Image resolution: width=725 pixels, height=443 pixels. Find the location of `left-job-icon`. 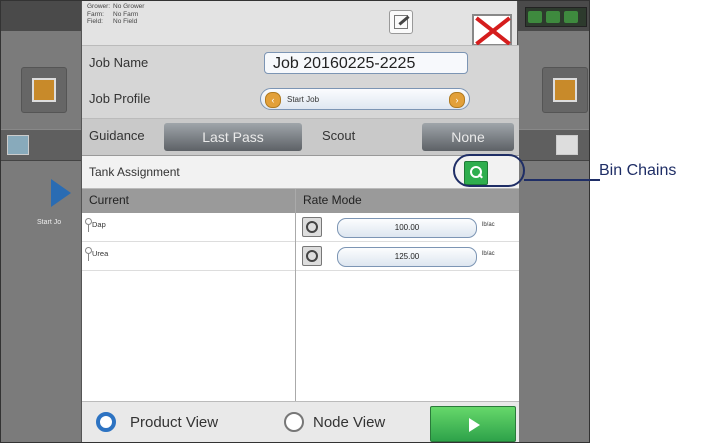

left-job-icon is located at coordinates (44, 90).